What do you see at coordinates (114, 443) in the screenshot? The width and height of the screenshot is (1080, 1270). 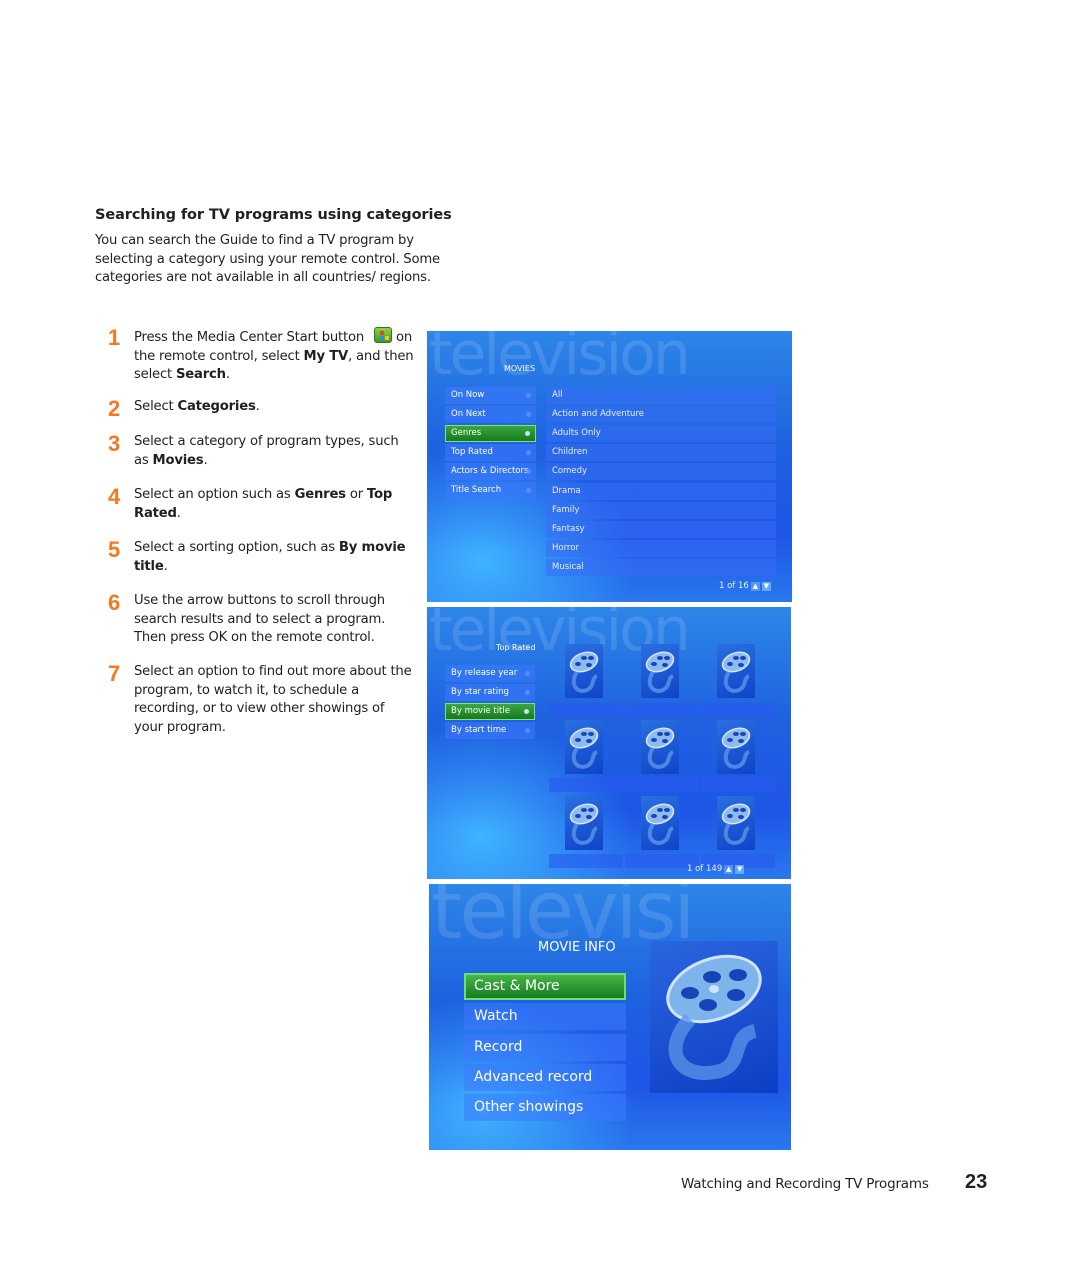 I see `step-number: 3` at bounding box center [114, 443].